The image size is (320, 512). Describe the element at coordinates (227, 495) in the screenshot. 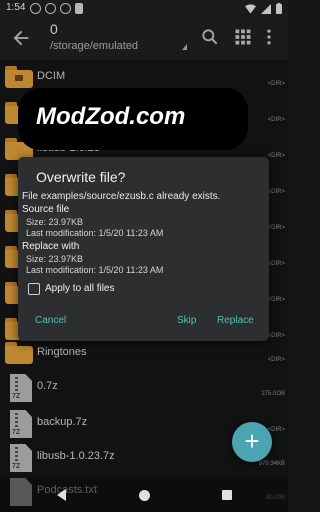

I see `recents-icon` at that location.